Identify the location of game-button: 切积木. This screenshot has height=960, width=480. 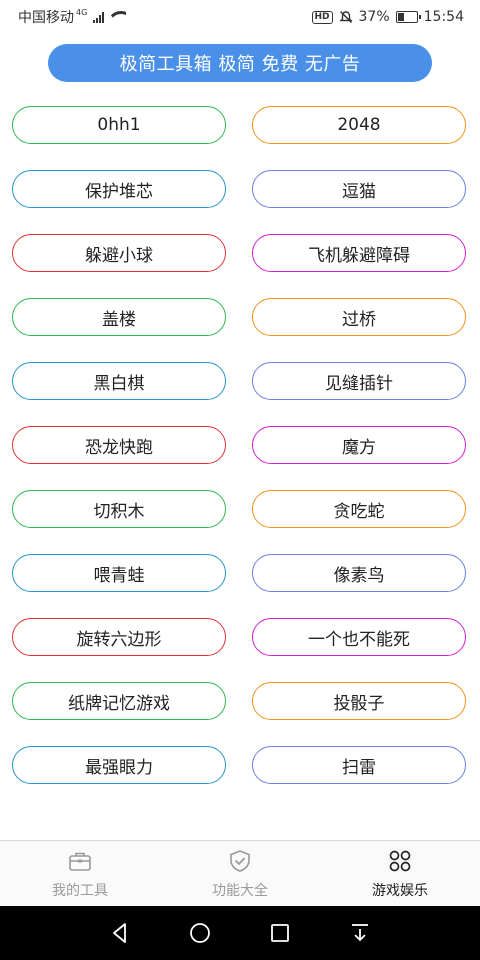
(119, 509).